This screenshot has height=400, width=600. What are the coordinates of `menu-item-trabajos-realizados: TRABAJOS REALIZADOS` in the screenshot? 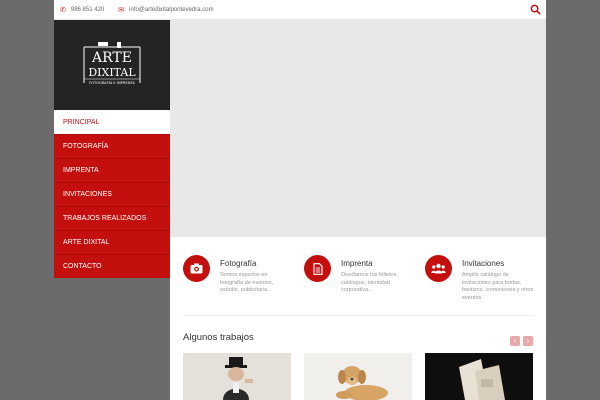 It's located at (112, 218).